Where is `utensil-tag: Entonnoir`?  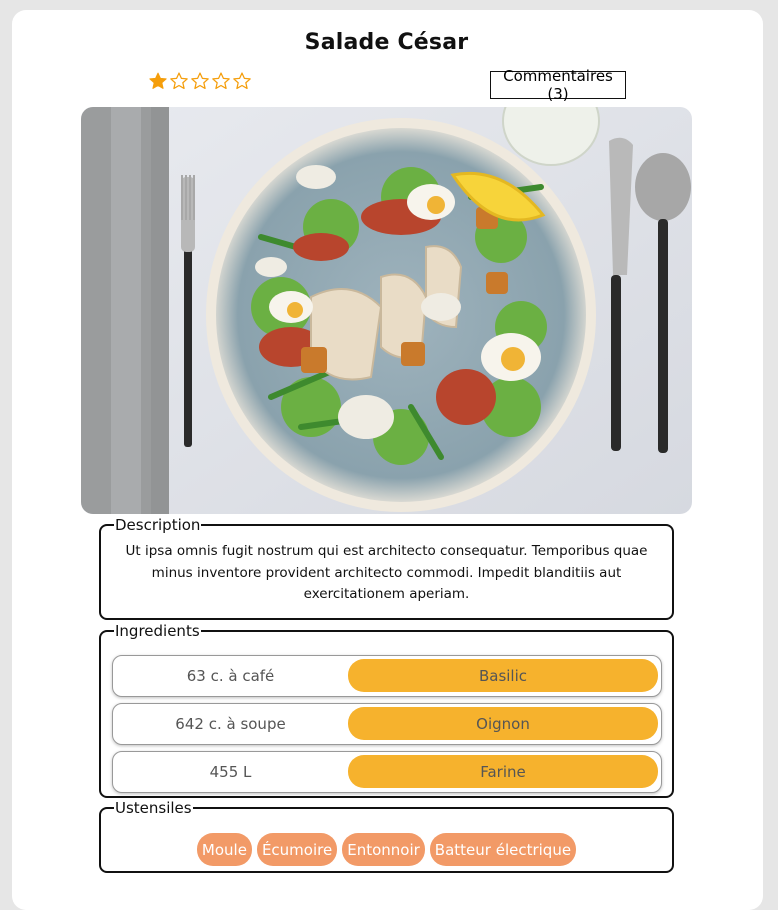 utensil-tag: Entonnoir is located at coordinates (383, 849).